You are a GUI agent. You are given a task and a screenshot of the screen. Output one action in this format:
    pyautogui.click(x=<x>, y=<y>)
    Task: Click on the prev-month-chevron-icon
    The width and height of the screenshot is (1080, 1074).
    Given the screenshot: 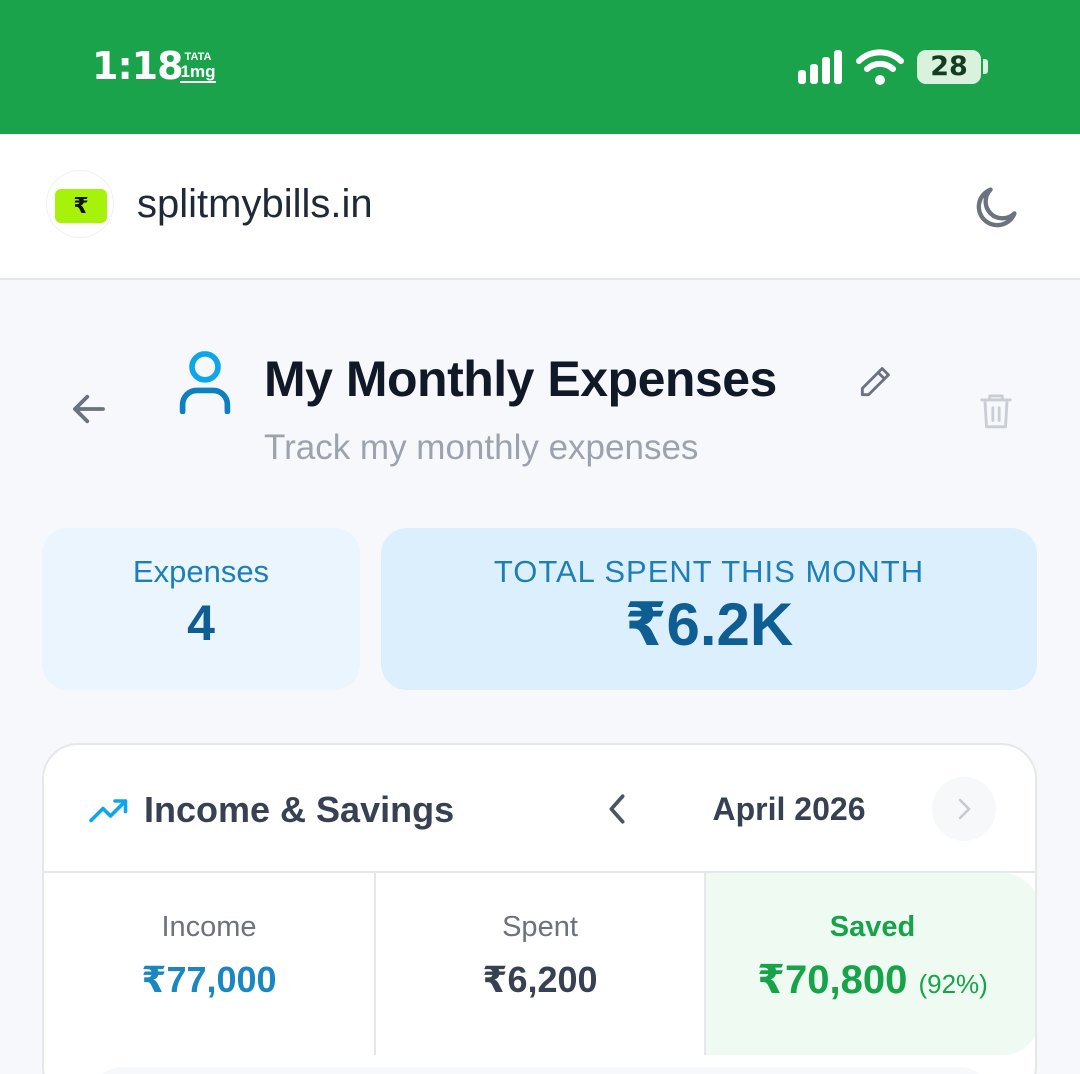 What is the action you would take?
    pyautogui.click(x=617, y=809)
    